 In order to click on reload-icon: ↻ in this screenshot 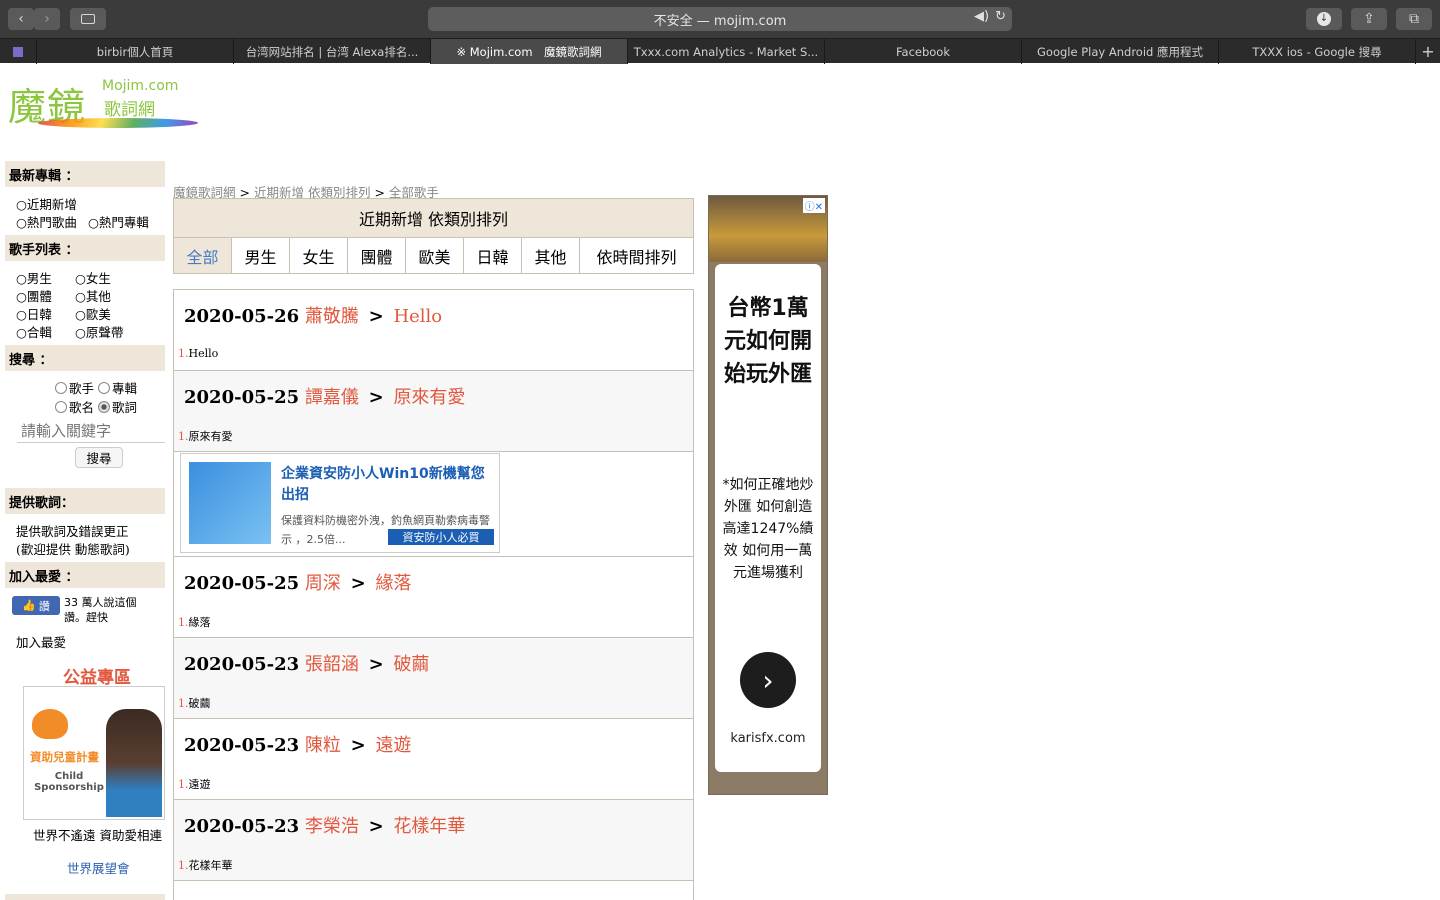, I will do `click(1000, 16)`.